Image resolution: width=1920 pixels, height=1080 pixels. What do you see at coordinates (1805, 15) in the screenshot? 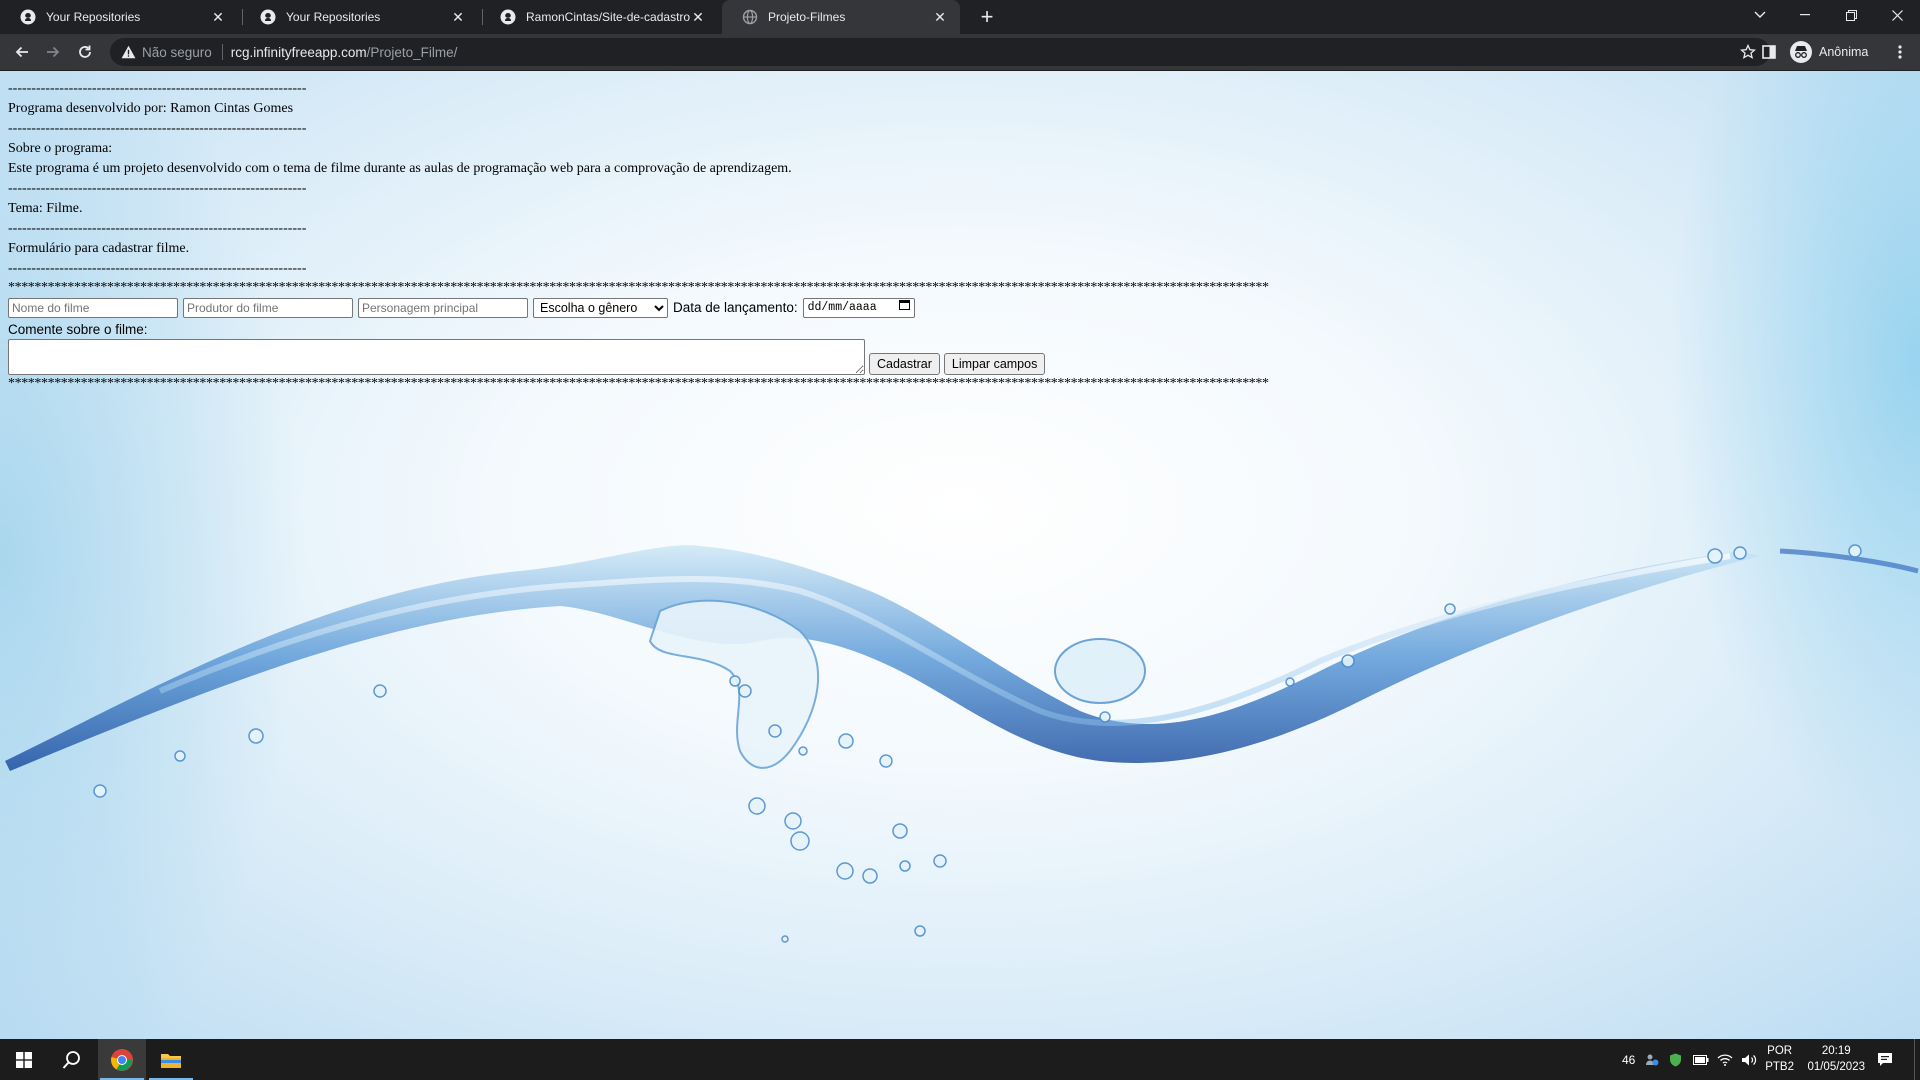
I see `minimize-icon` at bounding box center [1805, 15].